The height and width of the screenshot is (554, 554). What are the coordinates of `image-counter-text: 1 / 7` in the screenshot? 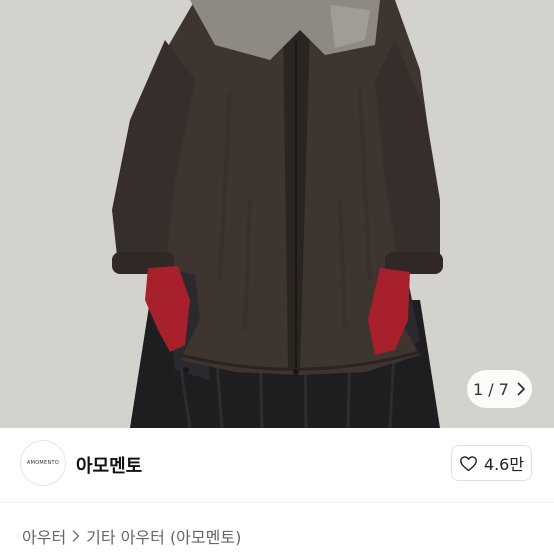 It's located at (491, 389).